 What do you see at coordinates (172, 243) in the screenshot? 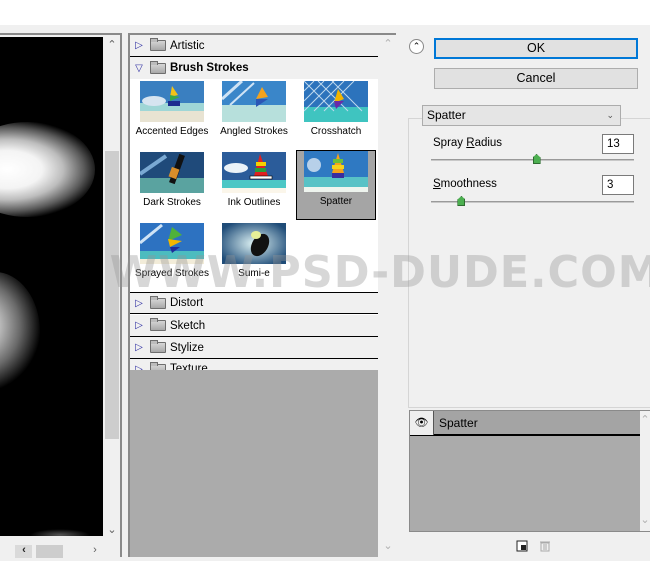
I see `sprayed-strokes-preview` at bounding box center [172, 243].